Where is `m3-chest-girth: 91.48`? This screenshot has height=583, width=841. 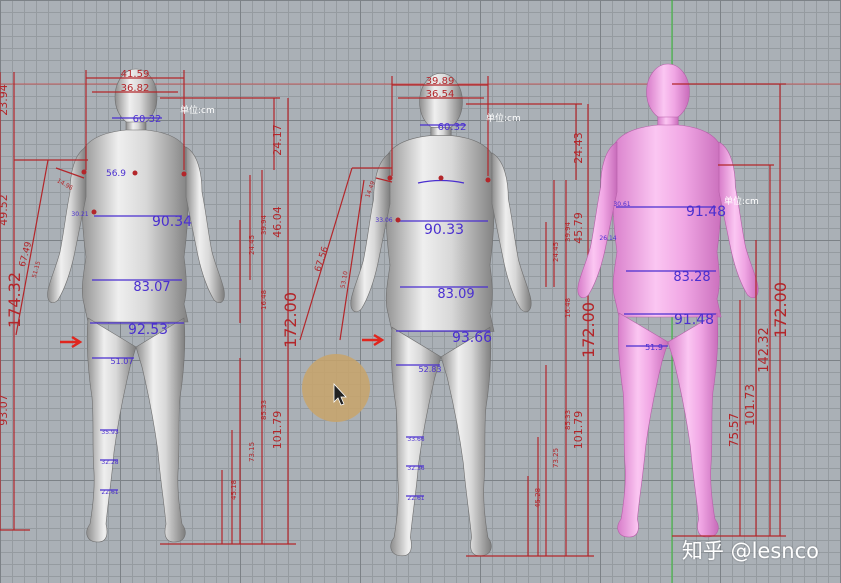
m3-chest-girth: 91.48 is located at coordinates (706, 212).